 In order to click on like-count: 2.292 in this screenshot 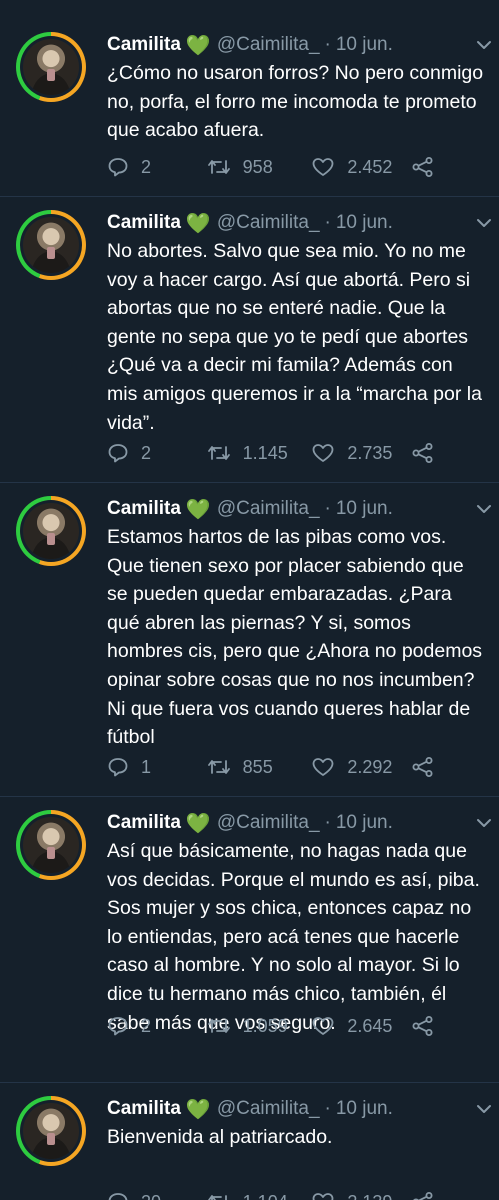, I will do `click(370, 766)`.